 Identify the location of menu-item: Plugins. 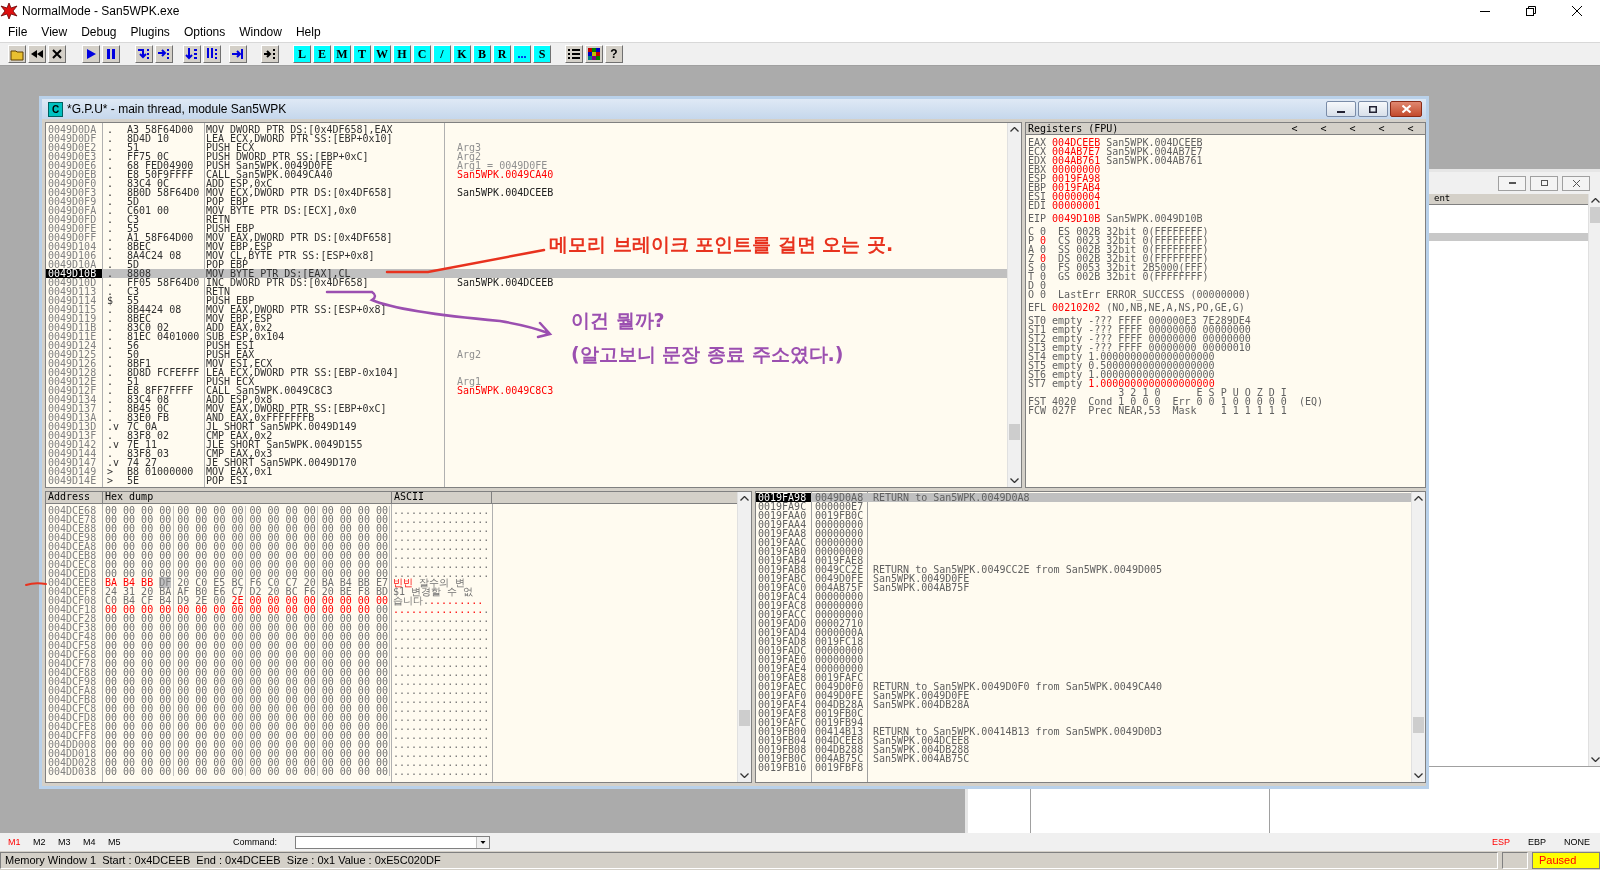
(150, 32).